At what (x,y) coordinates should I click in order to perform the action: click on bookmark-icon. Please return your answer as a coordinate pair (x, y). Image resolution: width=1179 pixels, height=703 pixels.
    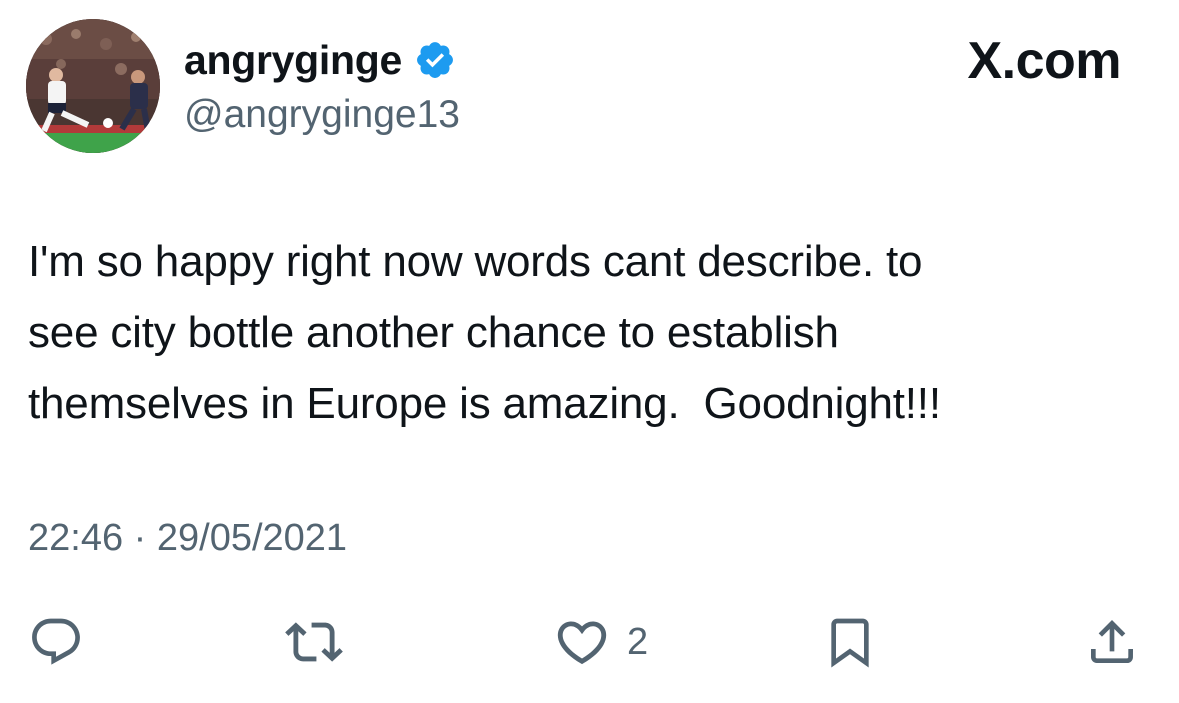
    Looking at the image, I should click on (850, 643).